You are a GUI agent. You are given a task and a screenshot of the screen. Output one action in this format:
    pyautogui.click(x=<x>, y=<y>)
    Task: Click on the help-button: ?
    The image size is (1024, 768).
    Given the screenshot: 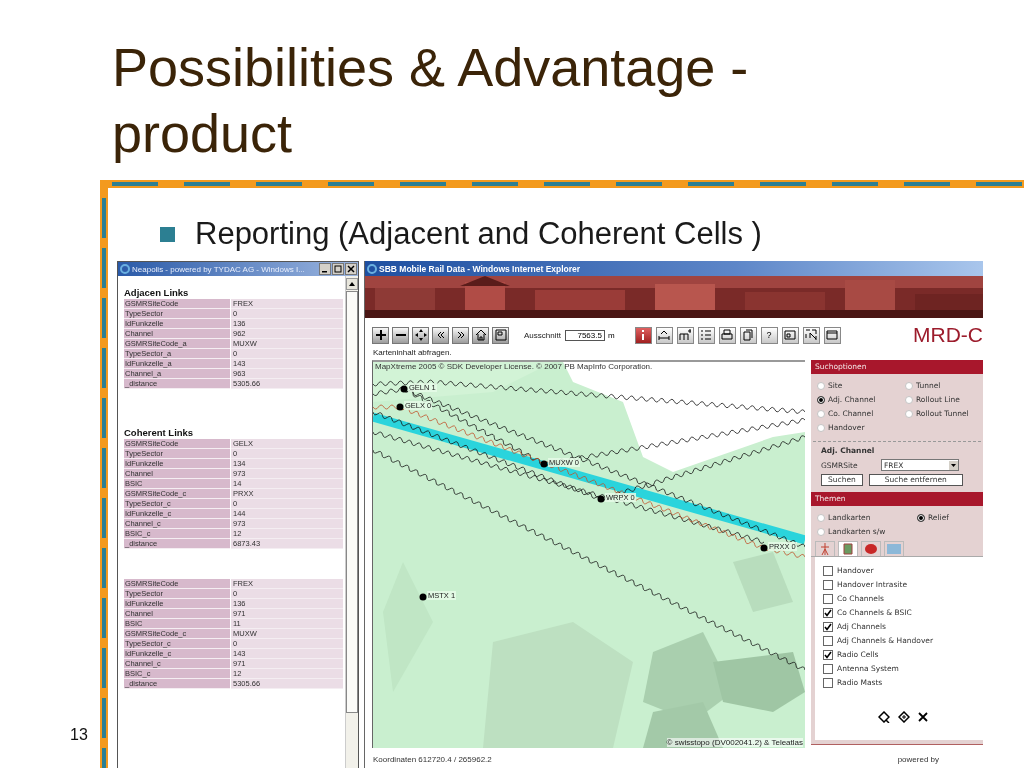 What is the action you would take?
    pyautogui.click(x=769, y=335)
    